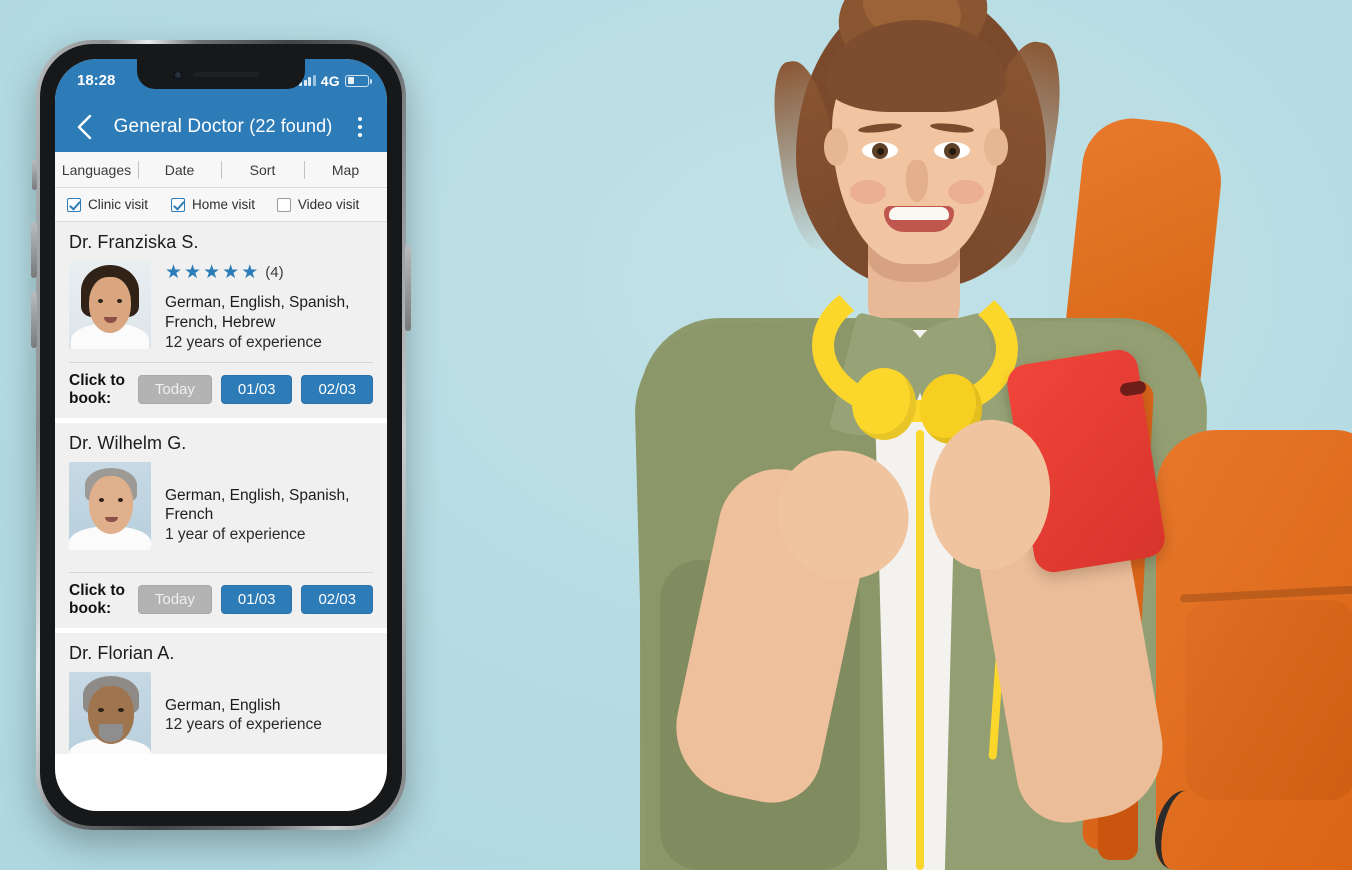 The image size is (1352, 870). What do you see at coordinates (257, 505) in the screenshot?
I see `doctor-languages: German, English, Spanish, French` at bounding box center [257, 505].